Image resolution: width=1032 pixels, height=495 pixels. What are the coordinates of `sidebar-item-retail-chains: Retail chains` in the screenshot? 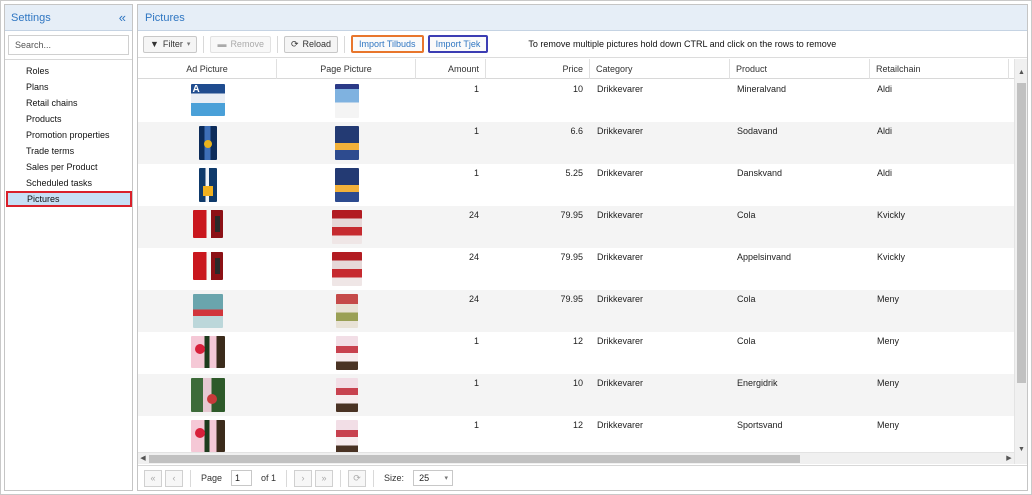 It's located at (68, 103).